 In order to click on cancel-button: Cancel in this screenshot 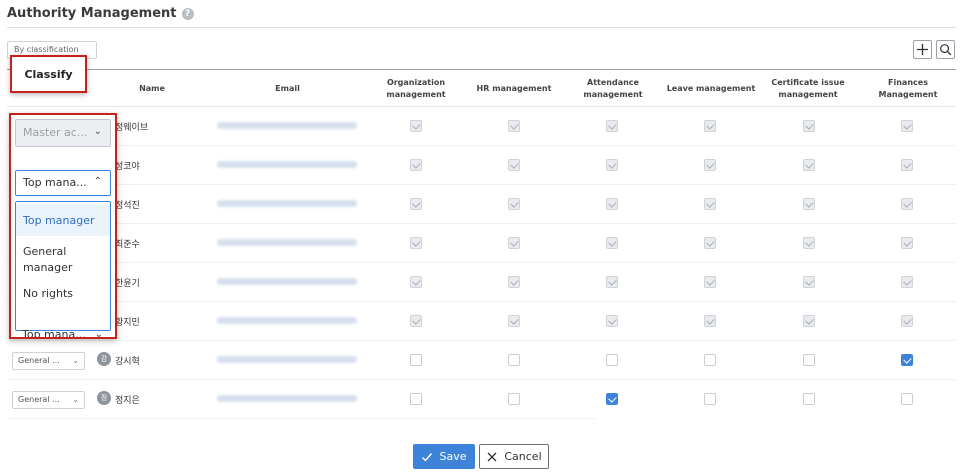, I will do `click(514, 456)`.